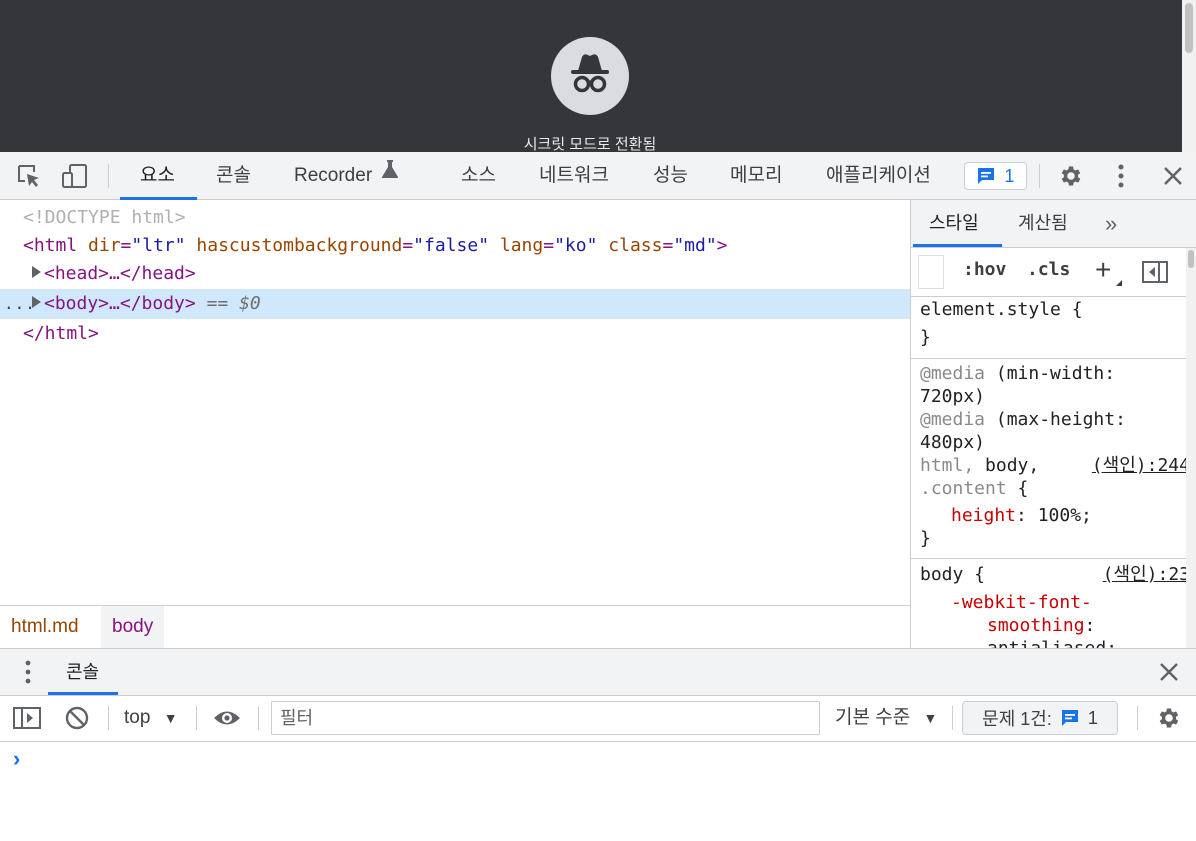  I want to click on doctype-text: <!DOCTYPE html>, so click(104, 217).